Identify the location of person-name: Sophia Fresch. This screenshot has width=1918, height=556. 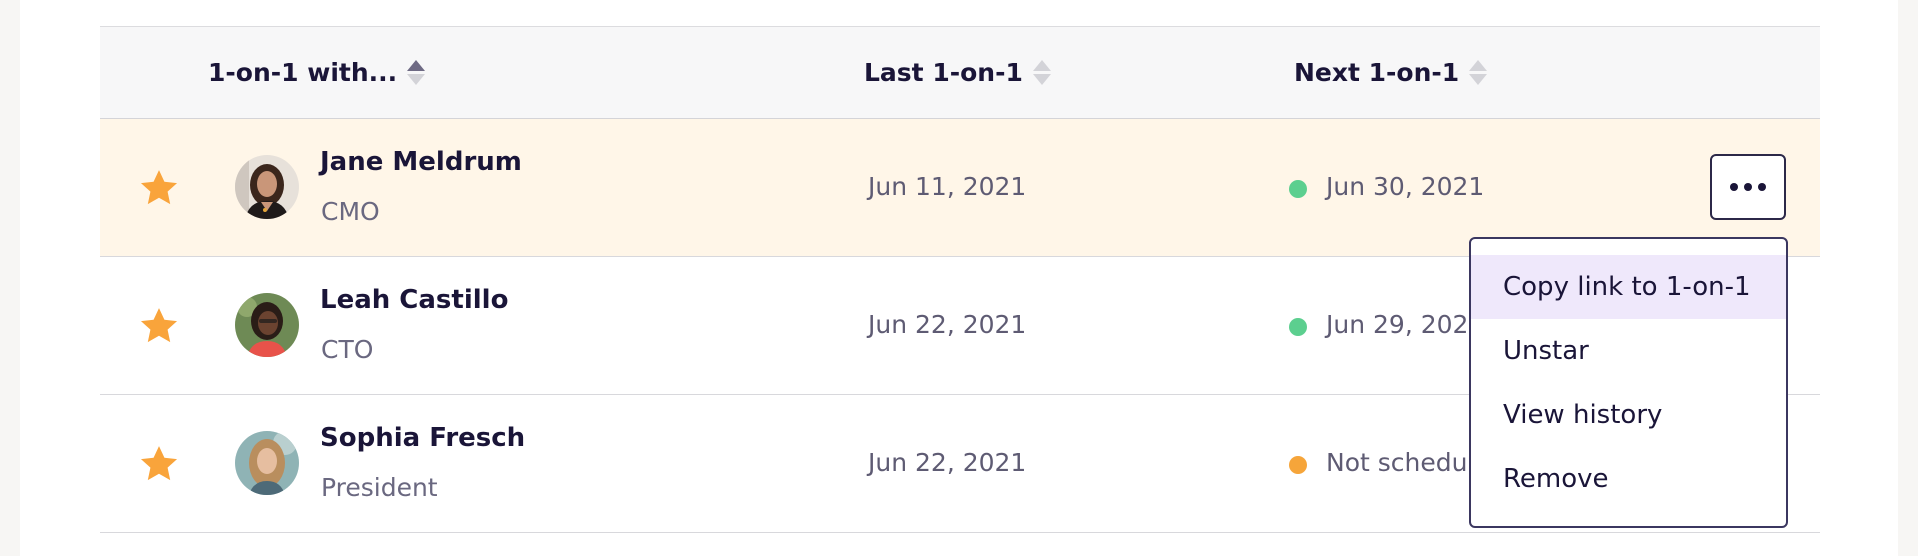
(422, 438).